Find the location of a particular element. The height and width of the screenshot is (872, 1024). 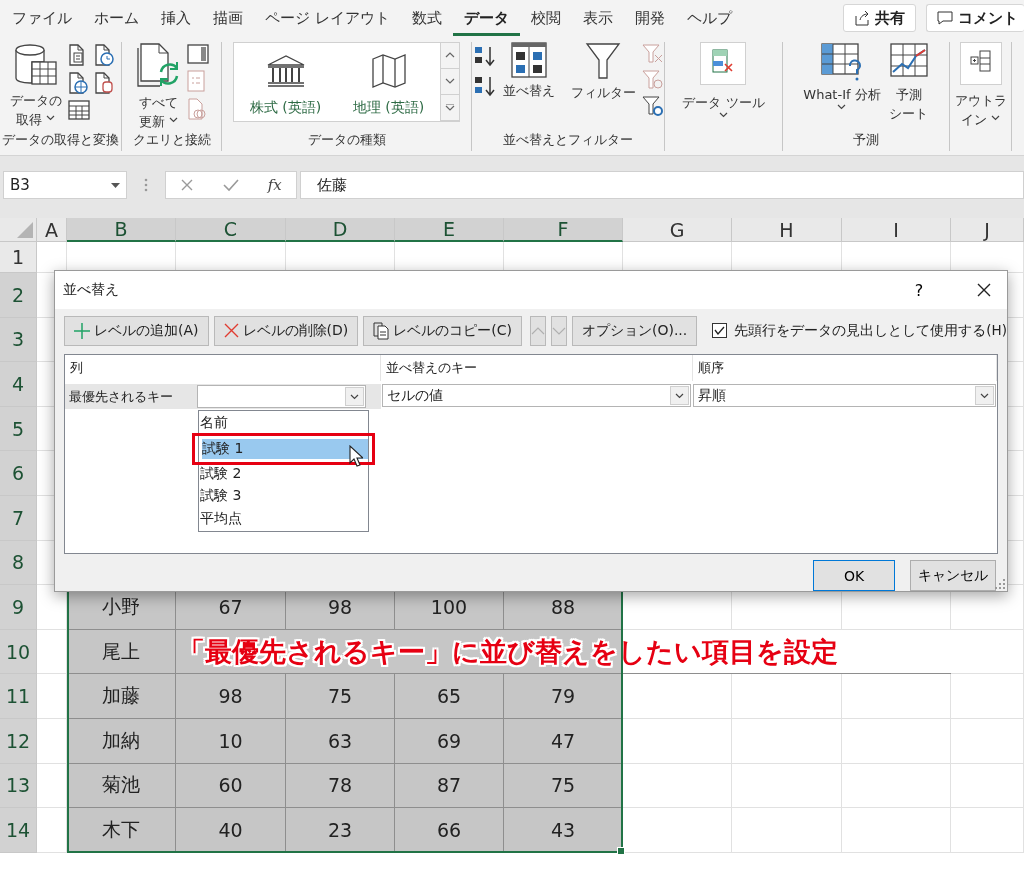

column-select is located at coordinates (281, 396).